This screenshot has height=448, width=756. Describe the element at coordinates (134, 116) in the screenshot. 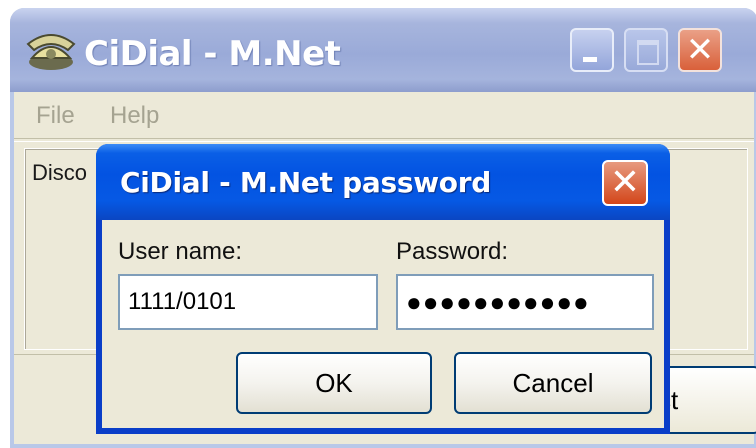

I see `menu-help: Help` at that location.